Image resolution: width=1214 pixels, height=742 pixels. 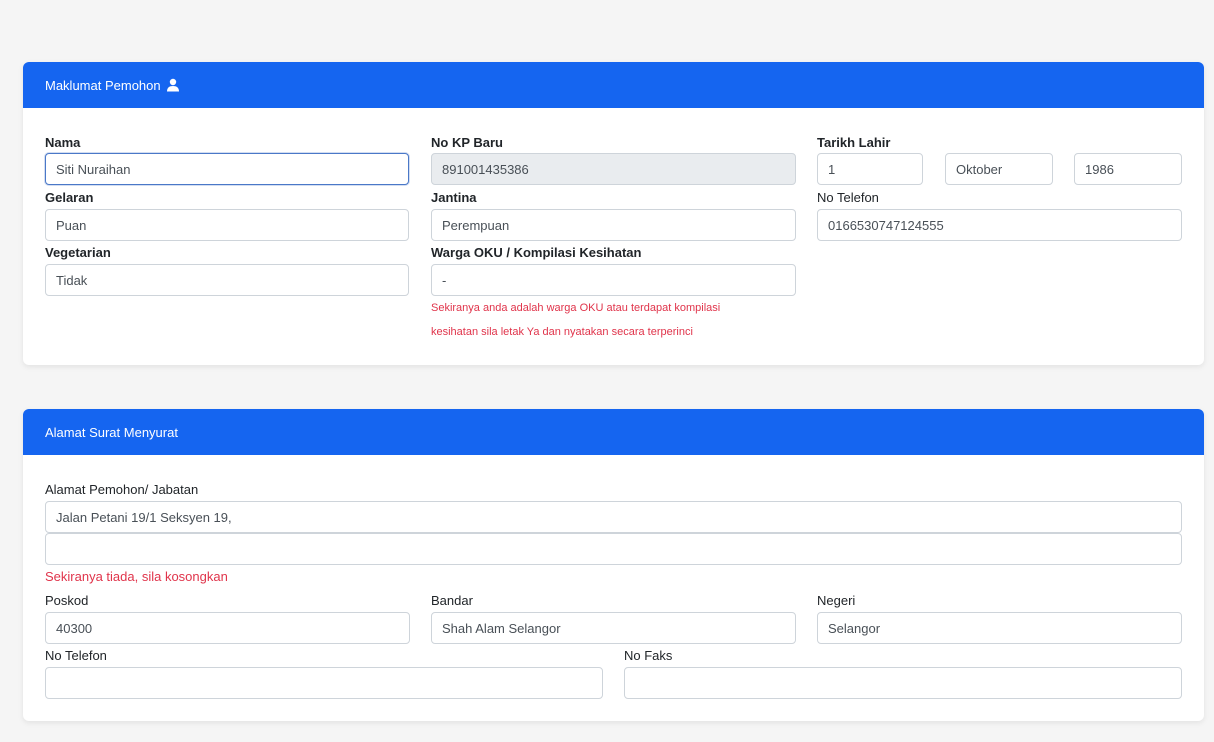 What do you see at coordinates (854, 142) in the screenshot?
I see `dob-label: Tarikh Lahir` at bounding box center [854, 142].